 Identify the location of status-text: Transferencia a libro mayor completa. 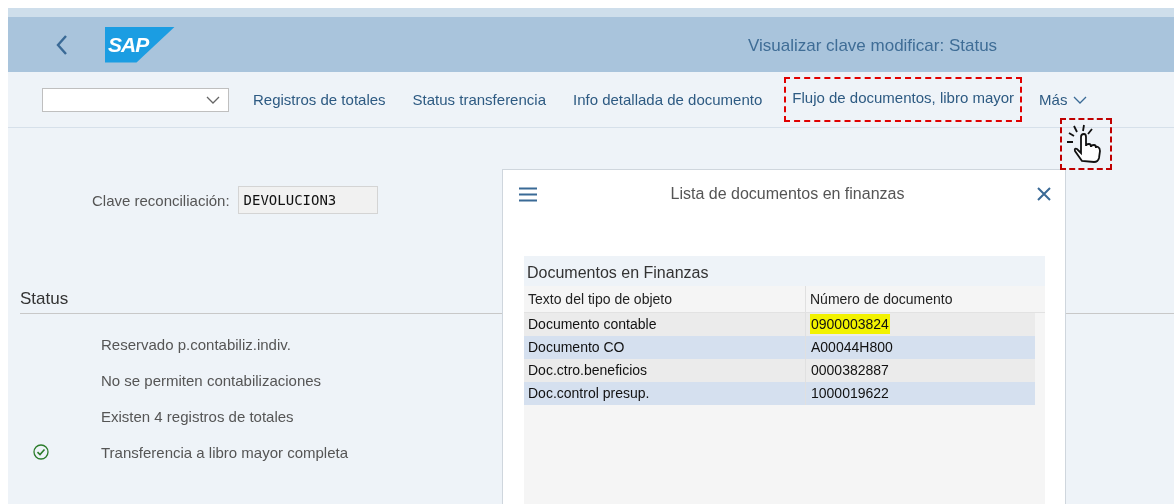
(225, 452).